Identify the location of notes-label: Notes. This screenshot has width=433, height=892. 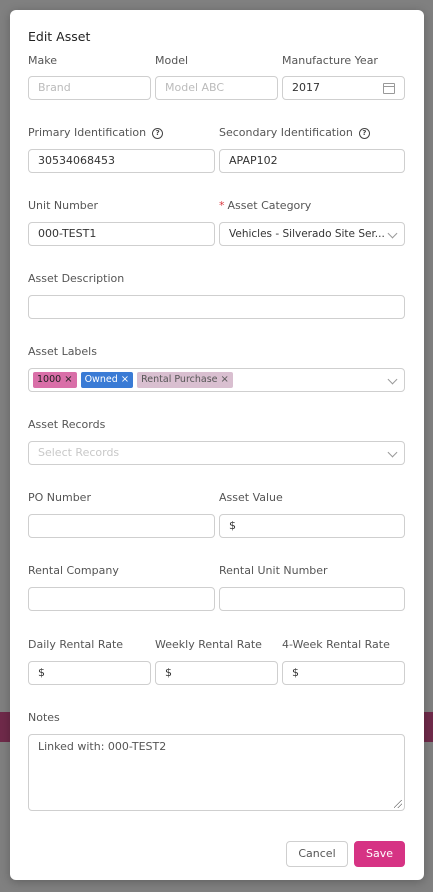
(44, 717).